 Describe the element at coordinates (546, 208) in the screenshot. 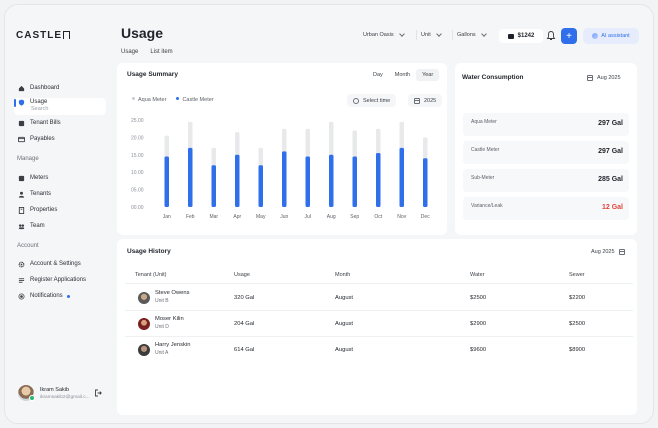

I see `water-row-variance: Variance/Leak 12 Gal` at that location.